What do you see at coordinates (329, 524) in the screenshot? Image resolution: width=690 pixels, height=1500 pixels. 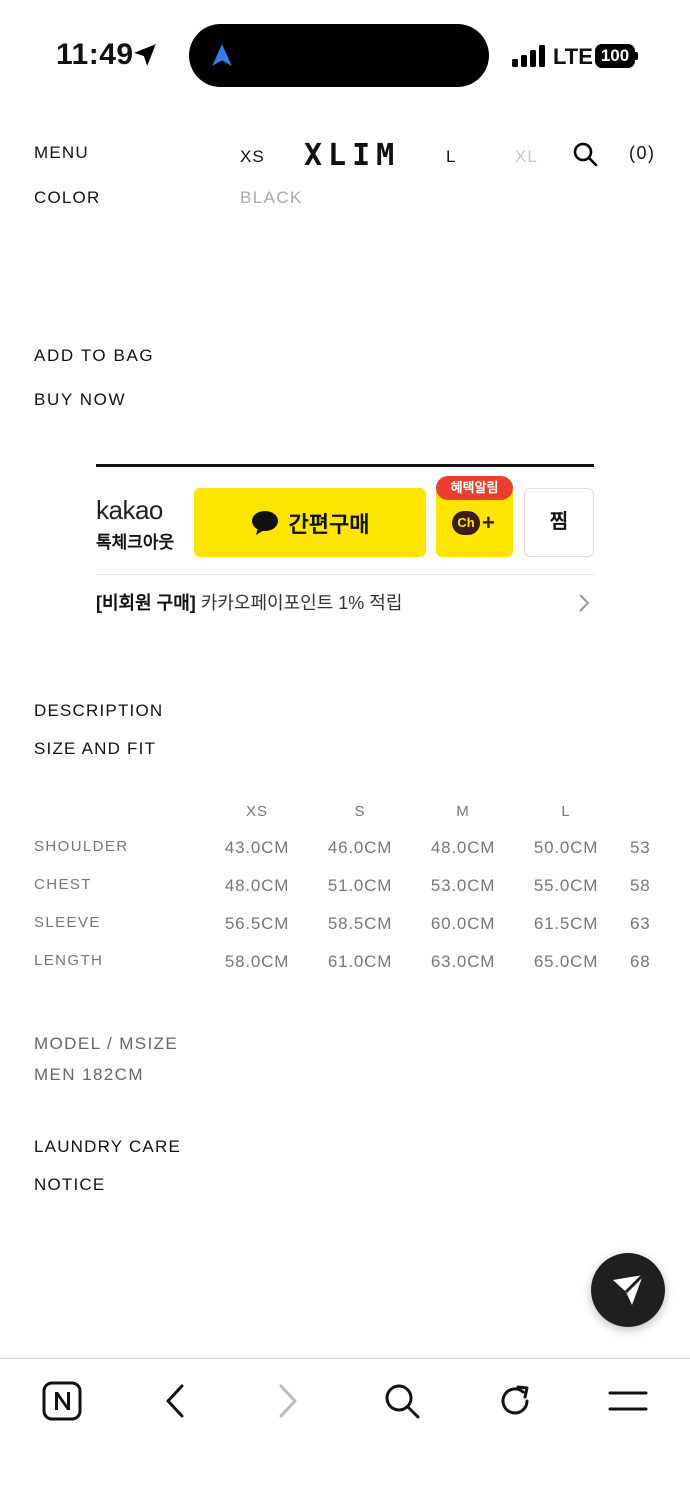 I see `kakao-buy-label: 간편구매` at bounding box center [329, 524].